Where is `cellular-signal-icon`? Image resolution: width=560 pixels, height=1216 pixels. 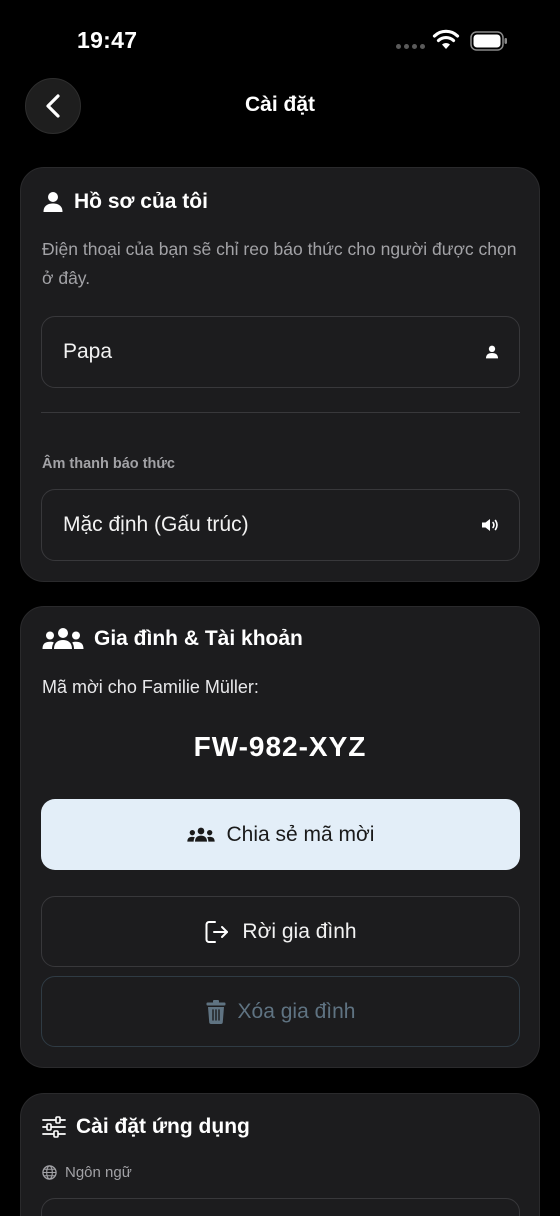
cellular-signal-icon is located at coordinates (410, 46).